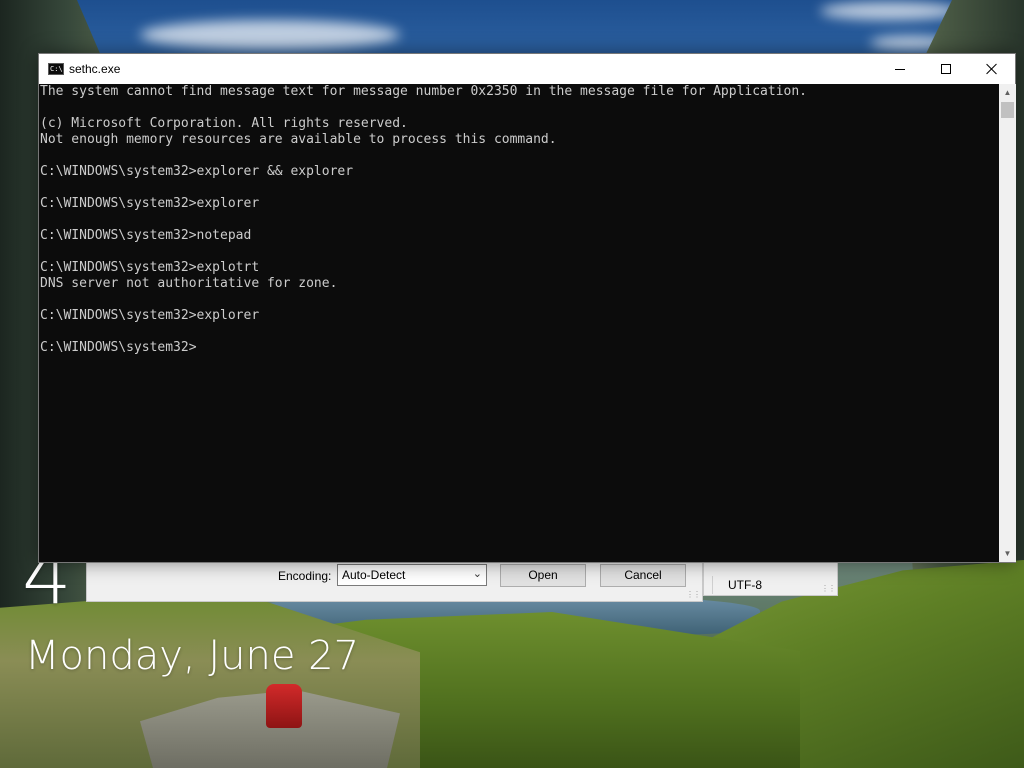 Image resolution: width=1024 pixels, height=768 pixels. Describe the element at coordinates (1007, 110) in the screenshot. I see `scrollbar-thumb` at that location.